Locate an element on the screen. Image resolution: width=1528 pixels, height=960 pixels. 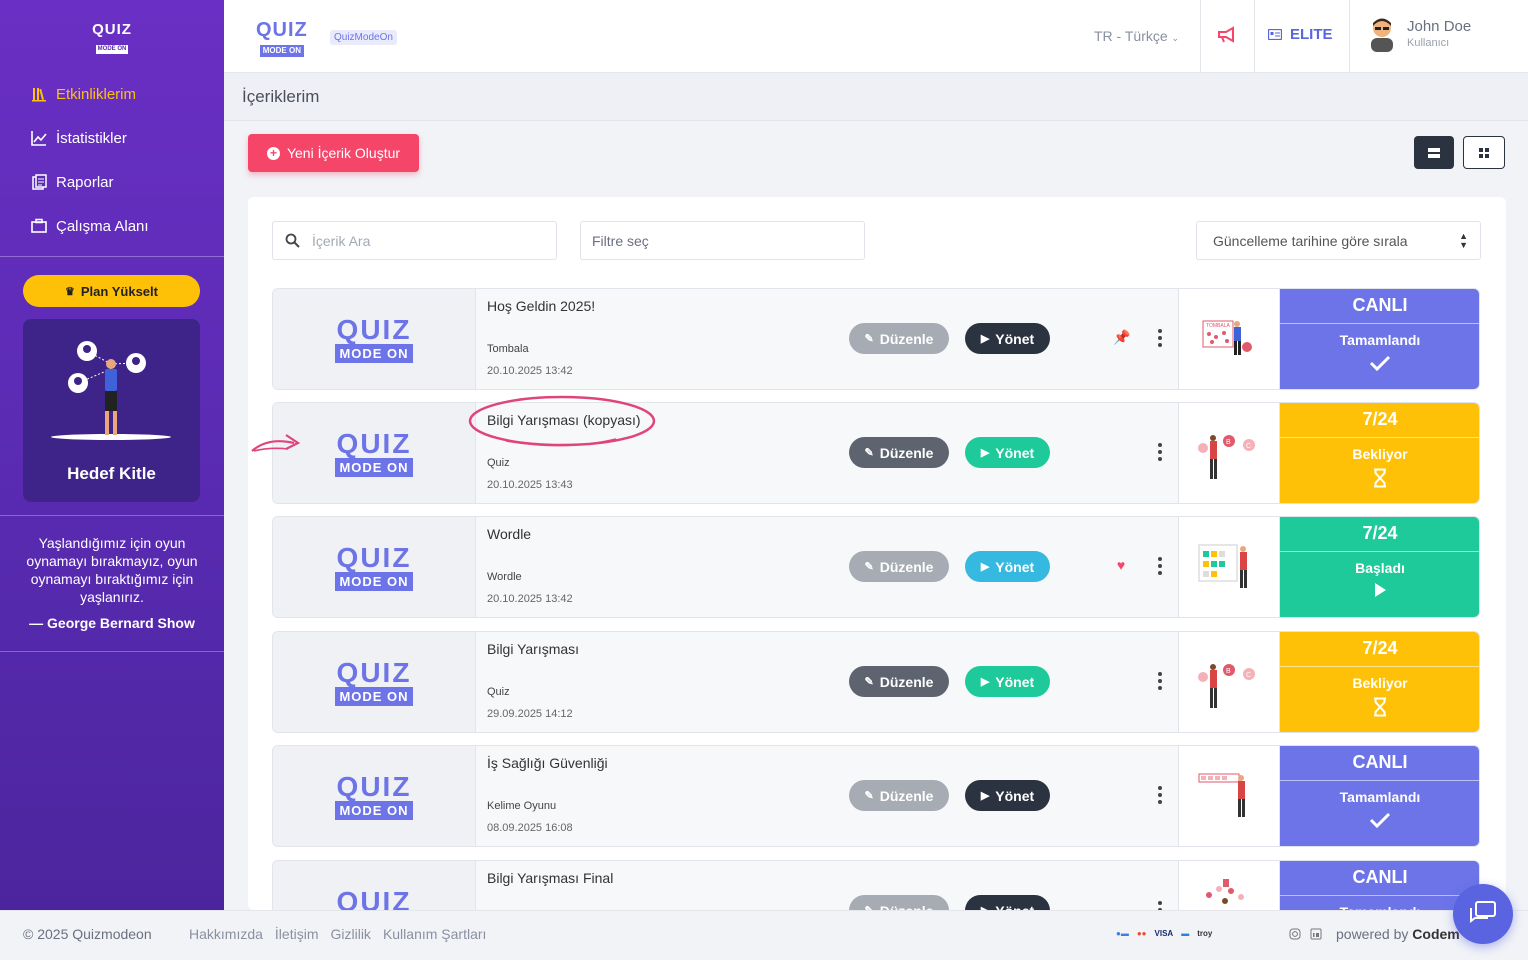
avatar is located at coordinates (1382, 34).